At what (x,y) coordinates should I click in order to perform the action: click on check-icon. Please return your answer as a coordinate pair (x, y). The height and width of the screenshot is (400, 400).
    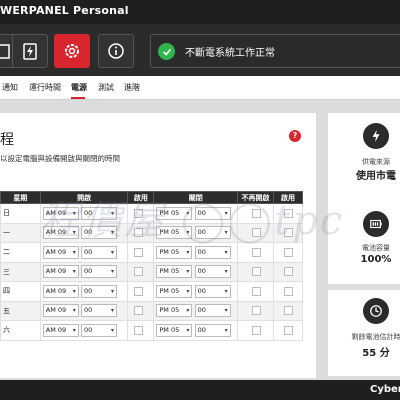
    Looking at the image, I should click on (166, 51).